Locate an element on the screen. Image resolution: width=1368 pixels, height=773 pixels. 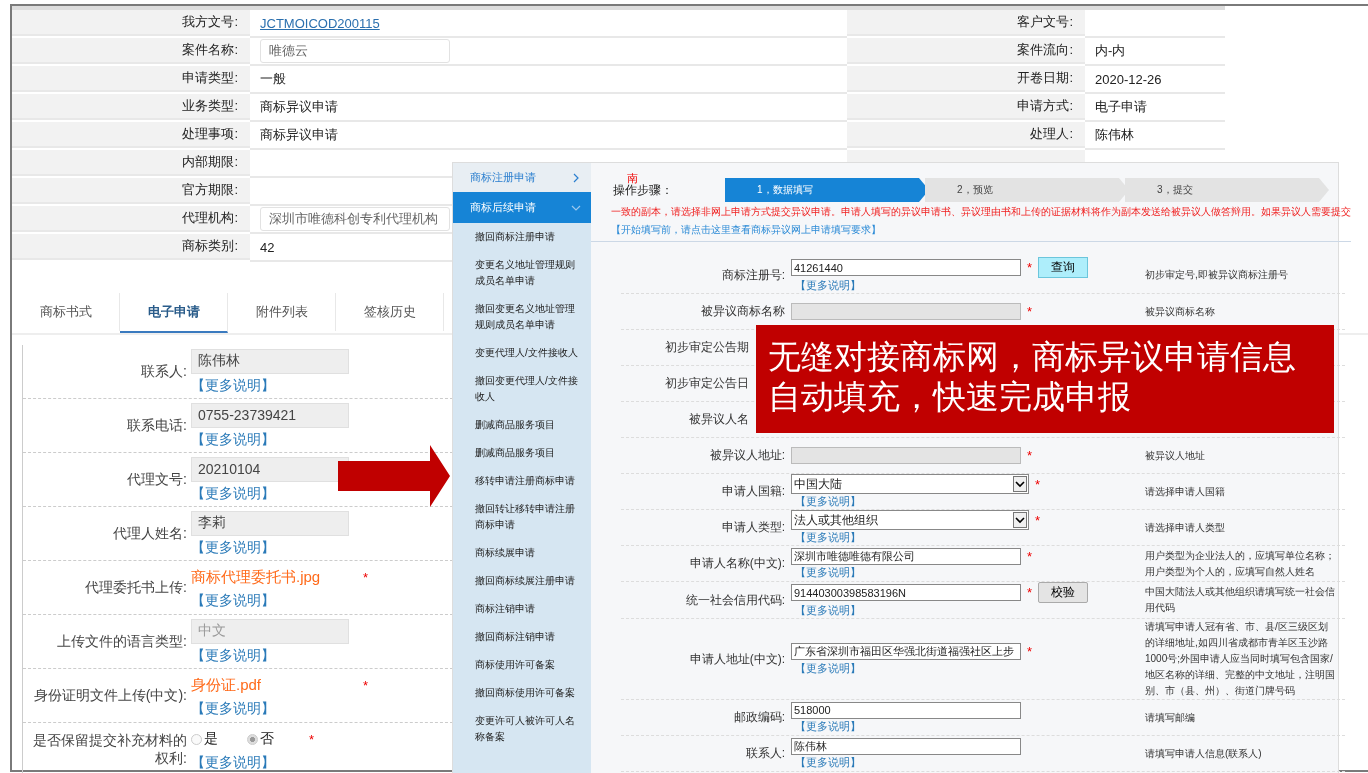
tab: 签核历史 is located at coordinates (390, 312).